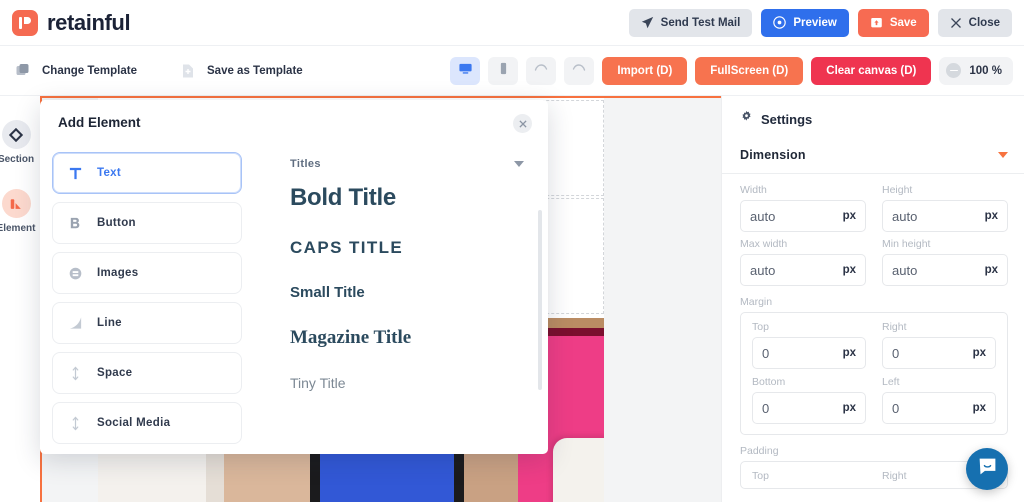  What do you see at coordinates (255, 70) in the screenshot?
I see `save-as-template-label: Save as Template` at bounding box center [255, 70].